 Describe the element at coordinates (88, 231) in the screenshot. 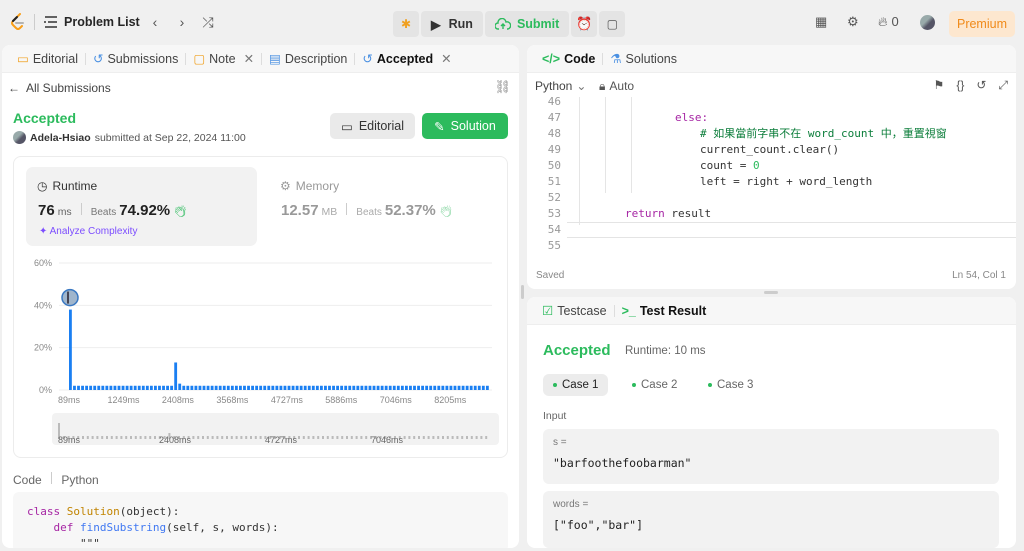

I see `analyze-complexity-link: ✦ Analyze Complexity` at that location.